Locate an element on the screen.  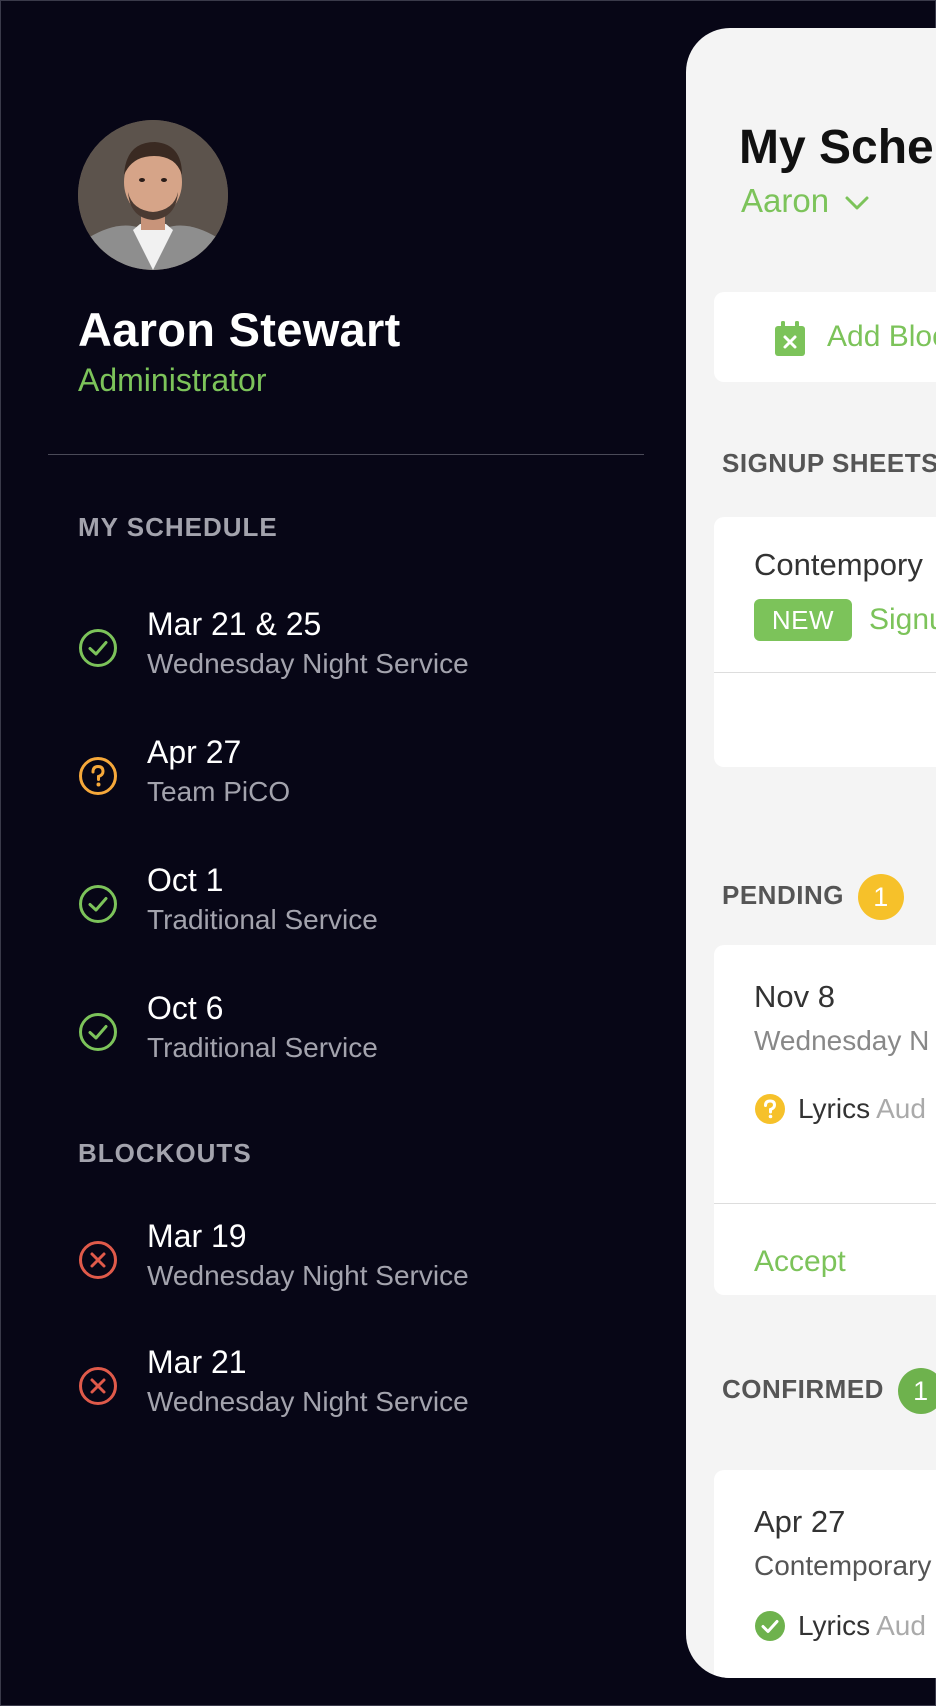
add-blockout-button: Add Bloc is located at coordinates (825, 337).